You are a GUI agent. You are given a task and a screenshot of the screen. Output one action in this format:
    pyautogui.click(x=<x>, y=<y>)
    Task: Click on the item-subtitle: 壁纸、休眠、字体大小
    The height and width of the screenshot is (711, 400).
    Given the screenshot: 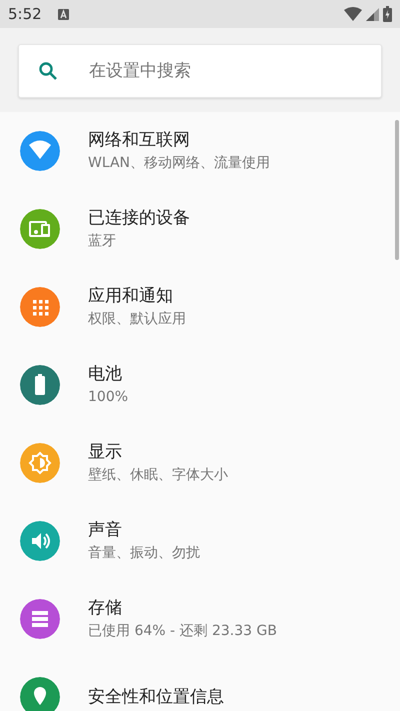 What is the action you would take?
    pyautogui.click(x=158, y=475)
    